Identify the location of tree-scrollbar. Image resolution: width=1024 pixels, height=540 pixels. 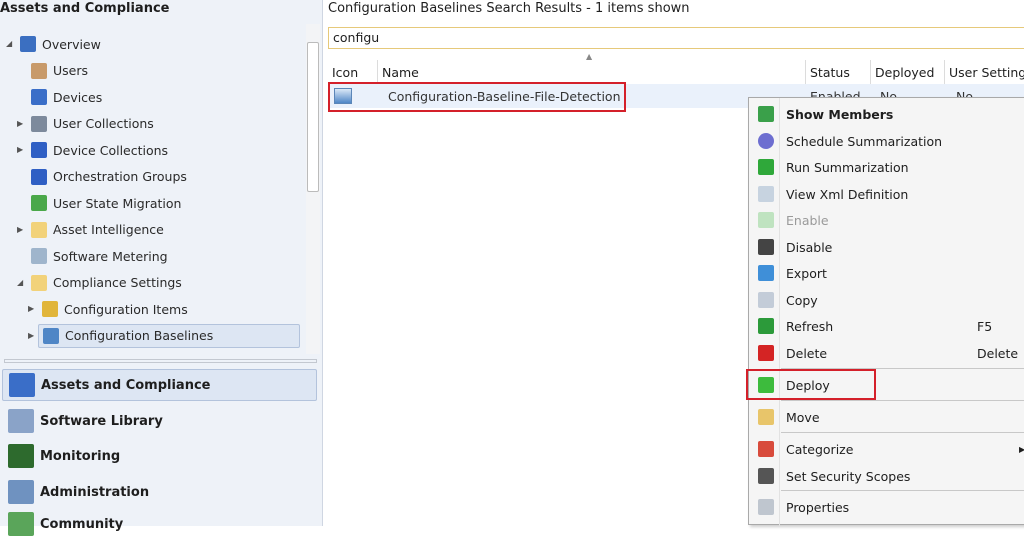
(313, 189).